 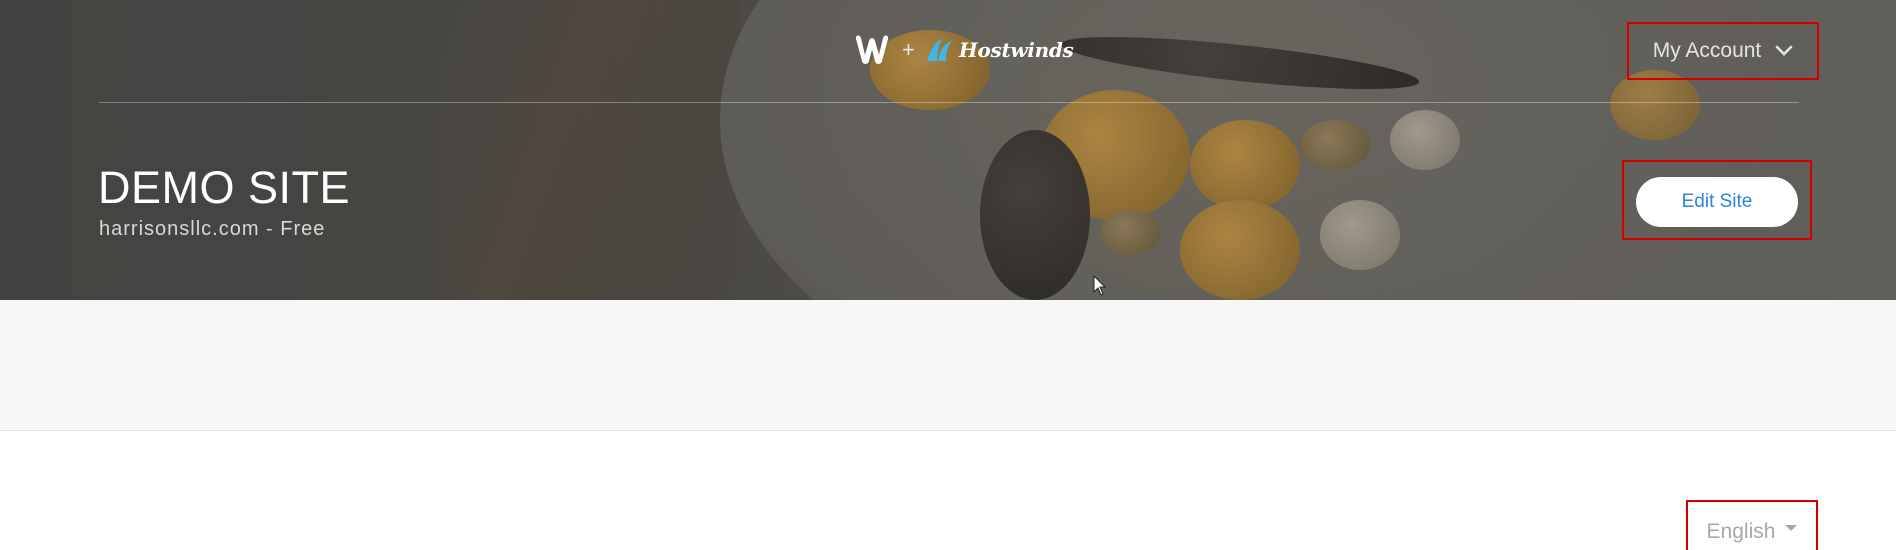 What do you see at coordinates (872, 50) in the screenshot?
I see `weebly-logo-icon` at bounding box center [872, 50].